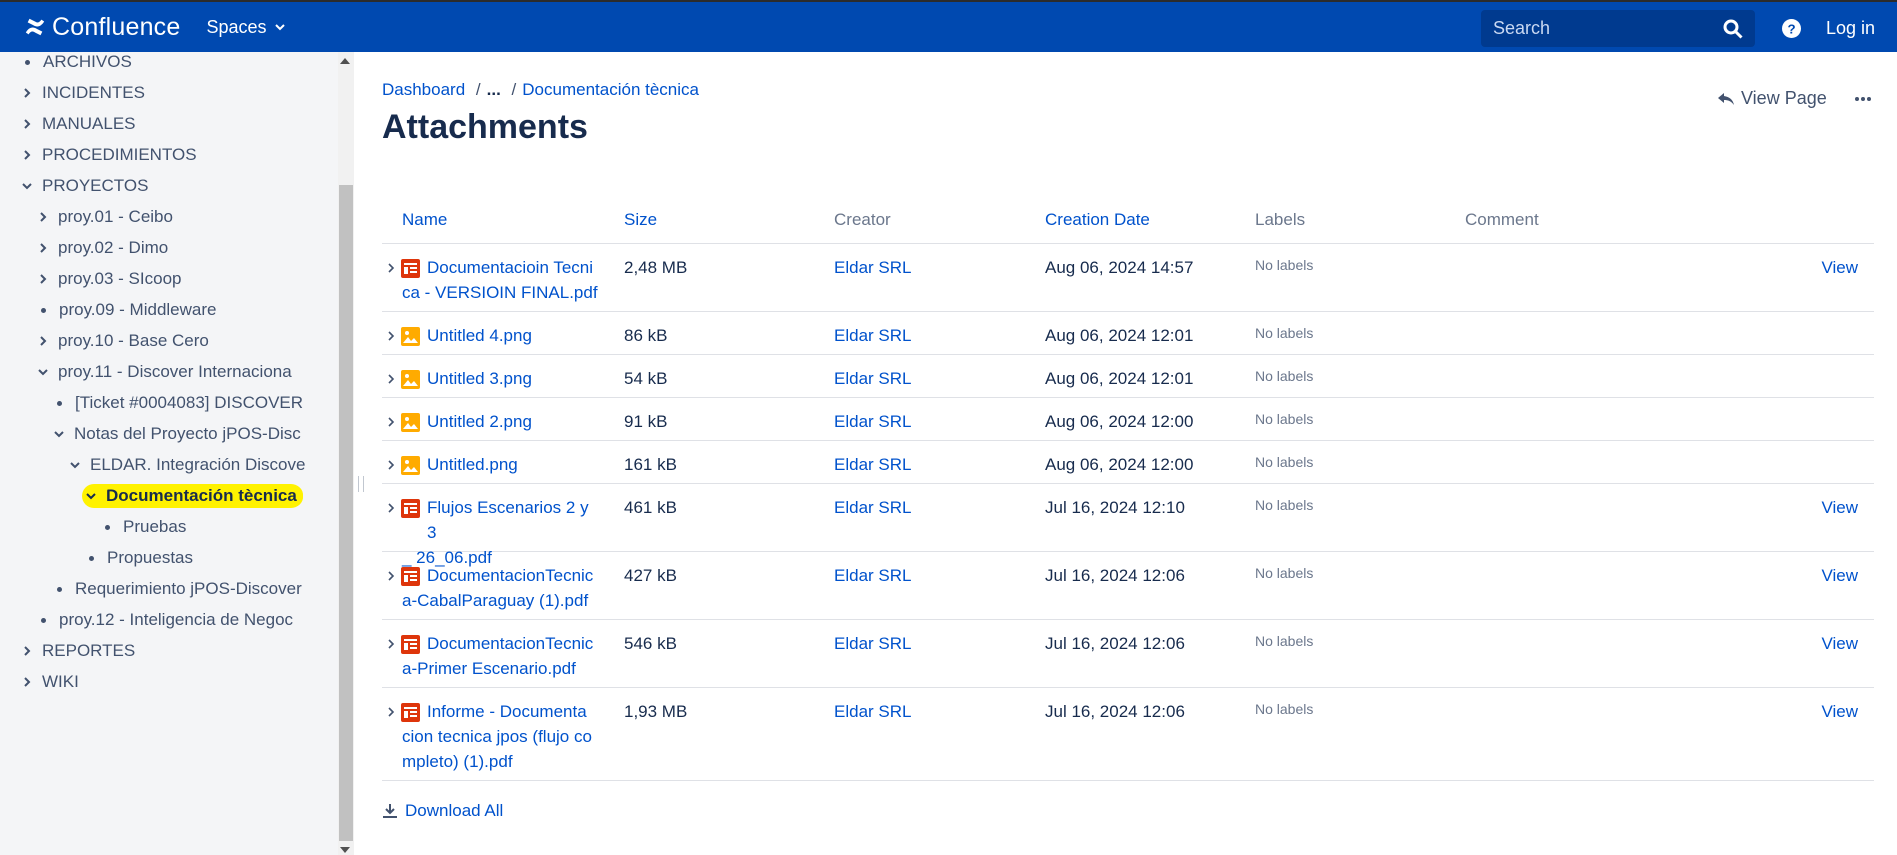 The width and height of the screenshot is (1897, 855). Describe the element at coordinates (177, 434) in the screenshot. I see `sidebar-tree-item: Notas del Proyecto jPOS-Disc` at that location.